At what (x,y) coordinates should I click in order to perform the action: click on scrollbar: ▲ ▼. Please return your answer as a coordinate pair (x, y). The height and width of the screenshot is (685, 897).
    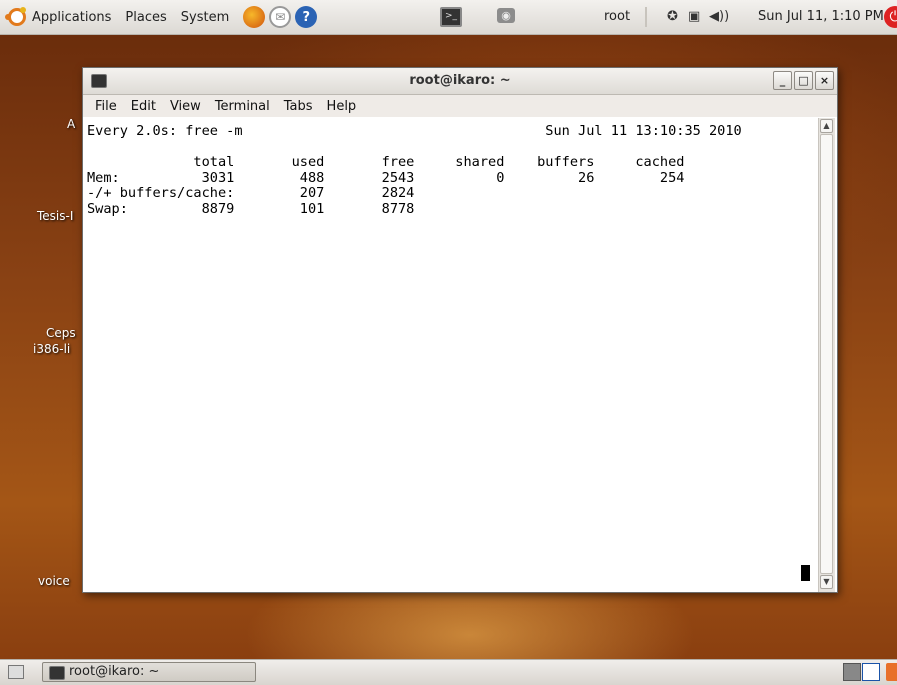
    Looking at the image, I should click on (826, 355).